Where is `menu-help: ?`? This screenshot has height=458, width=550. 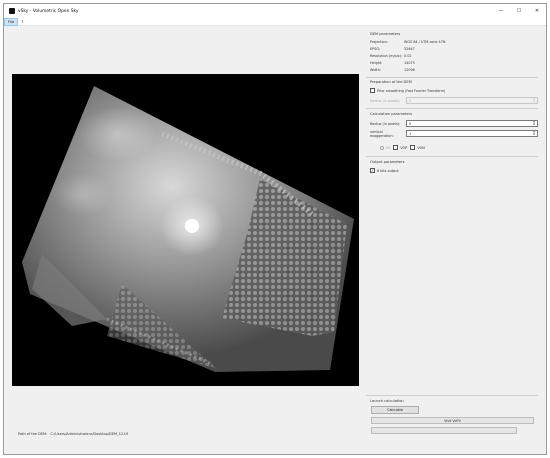 menu-help: ? is located at coordinates (22, 22).